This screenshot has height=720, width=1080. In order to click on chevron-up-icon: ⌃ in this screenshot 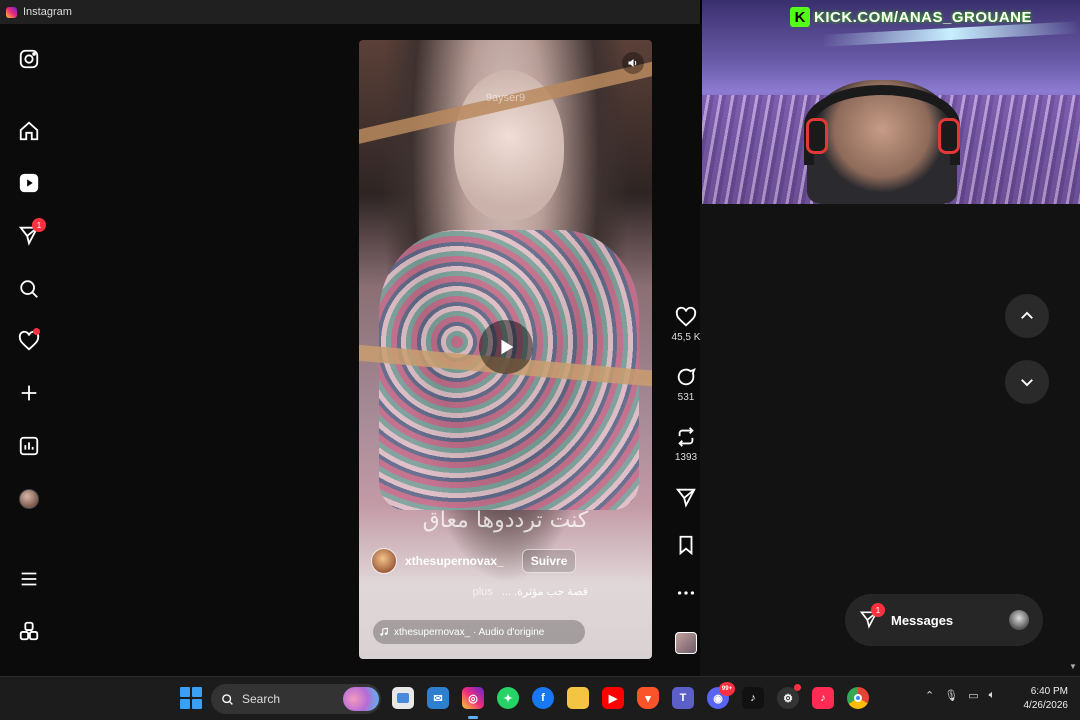, I will do `click(929, 695)`.